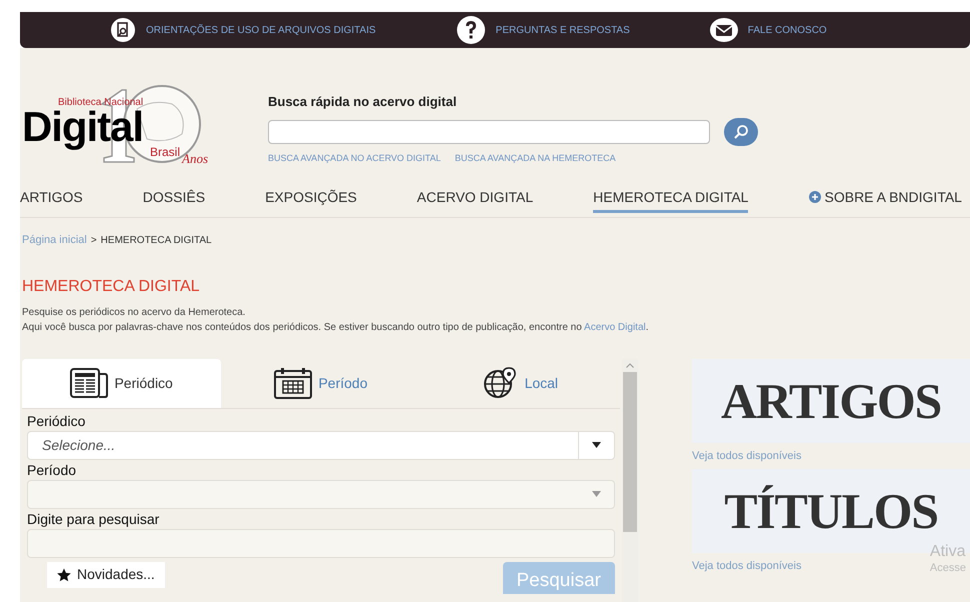 This screenshot has height=602, width=970. Describe the element at coordinates (831, 511) in the screenshot. I see `banner-heading: TÍTULOS` at that location.